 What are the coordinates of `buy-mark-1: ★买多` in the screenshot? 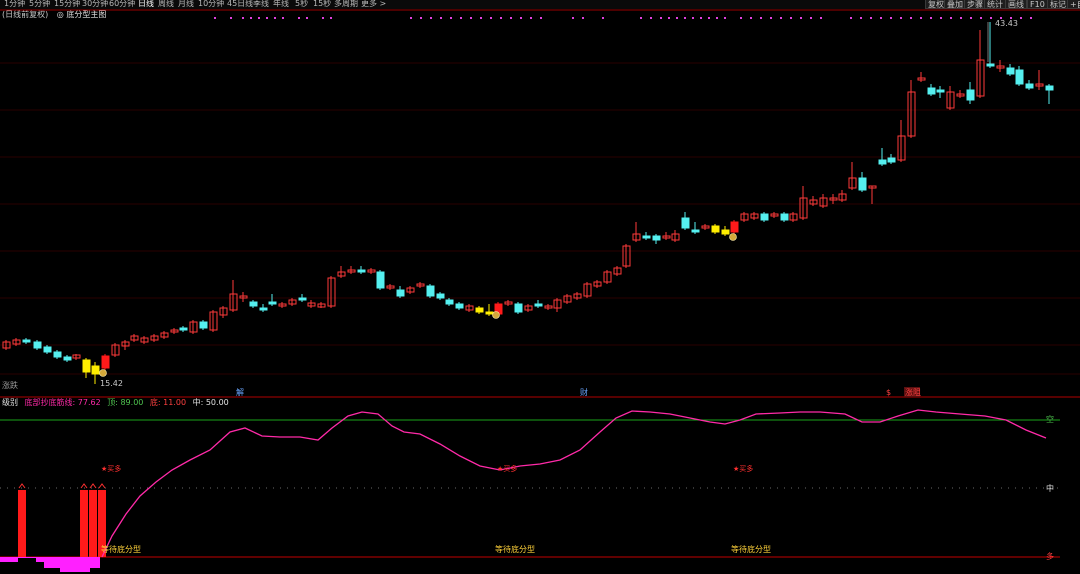 It's located at (507, 468).